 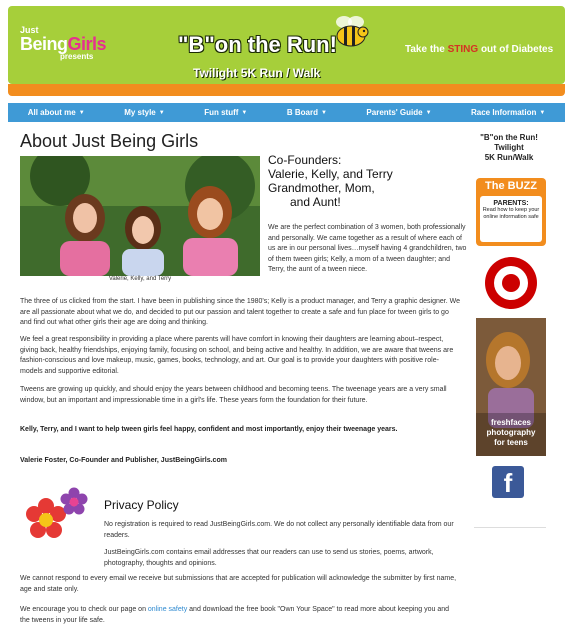 What do you see at coordinates (330, 174) in the screenshot?
I see `cofounders-line2: Valerie, Kelly, and Terry` at bounding box center [330, 174].